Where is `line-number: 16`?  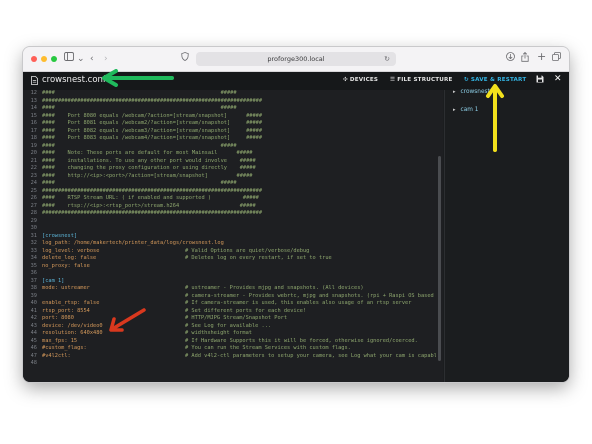 line-number: 16 is located at coordinates (33, 123).